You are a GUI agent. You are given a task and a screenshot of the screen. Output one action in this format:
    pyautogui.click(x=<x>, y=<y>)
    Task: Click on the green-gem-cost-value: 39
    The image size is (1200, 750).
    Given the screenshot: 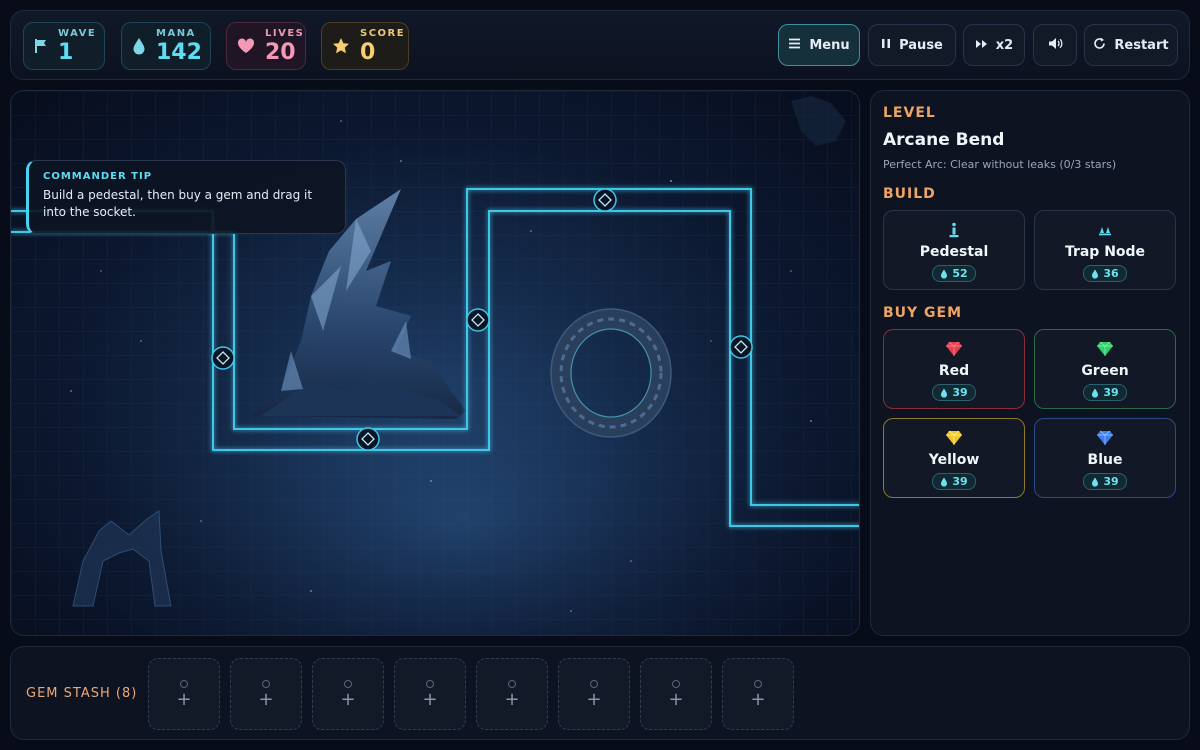 What is the action you would take?
    pyautogui.click(x=1111, y=392)
    